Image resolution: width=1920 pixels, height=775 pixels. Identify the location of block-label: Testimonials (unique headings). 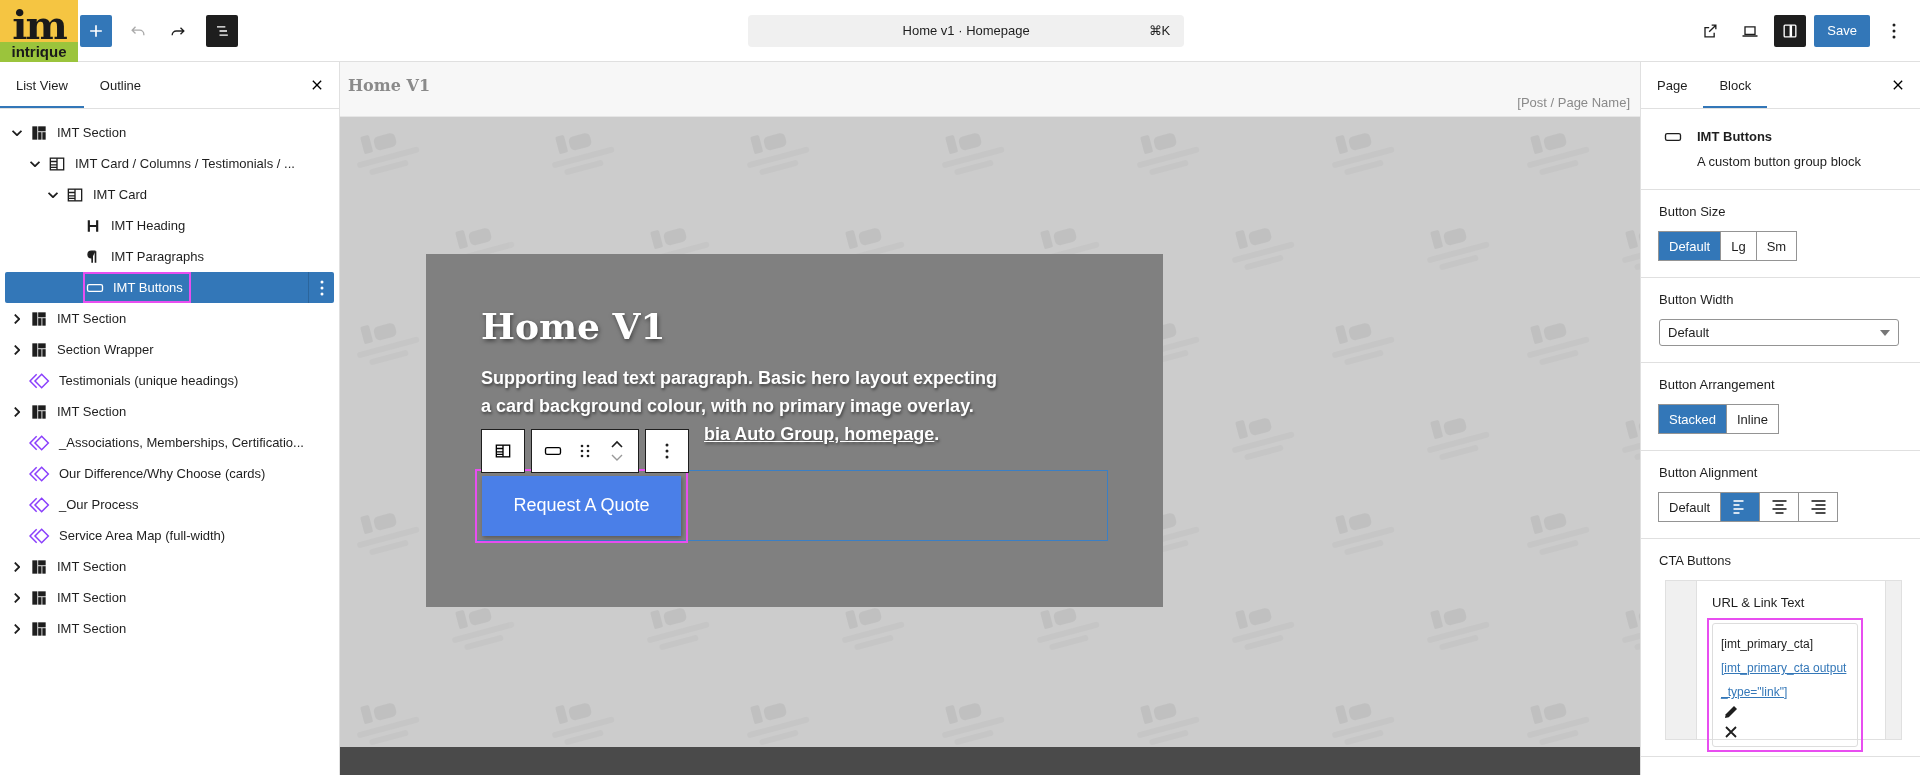
(149, 380).